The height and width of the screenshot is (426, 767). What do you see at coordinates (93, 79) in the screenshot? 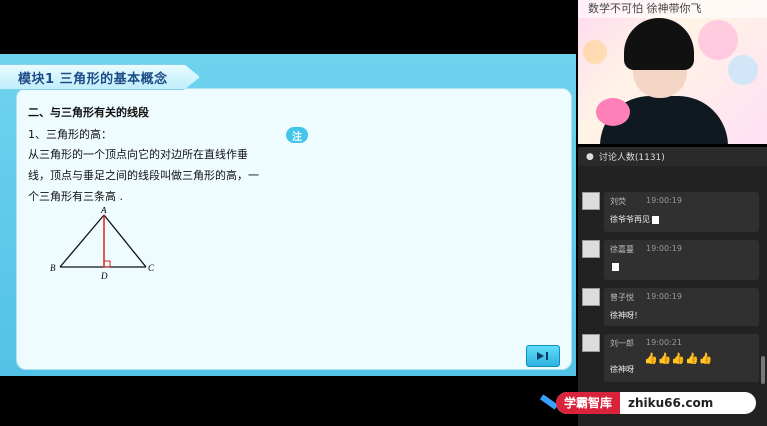
I see `module-title: 模块1 三角形的基本概念` at bounding box center [93, 79].